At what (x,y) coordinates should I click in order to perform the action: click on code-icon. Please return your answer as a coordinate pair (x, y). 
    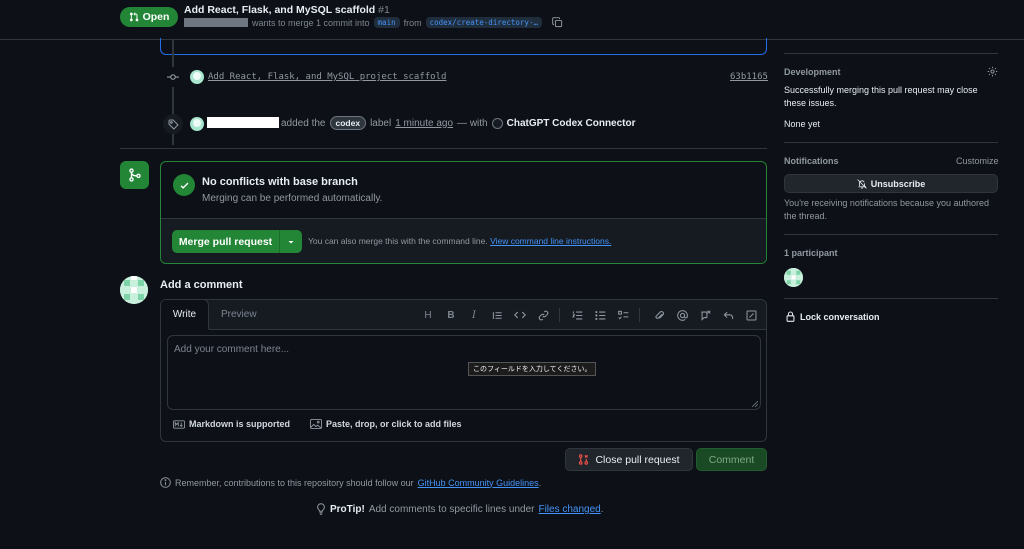
    Looking at the image, I should click on (520, 315).